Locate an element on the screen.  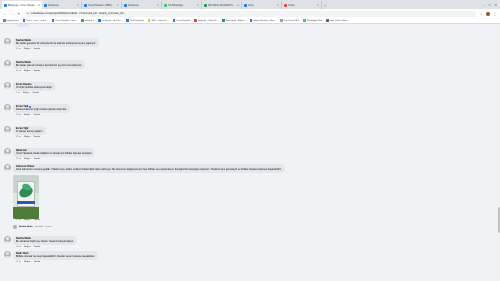
reply-note: yanıtladı · 1 yanıt is located at coordinates (43, 227).